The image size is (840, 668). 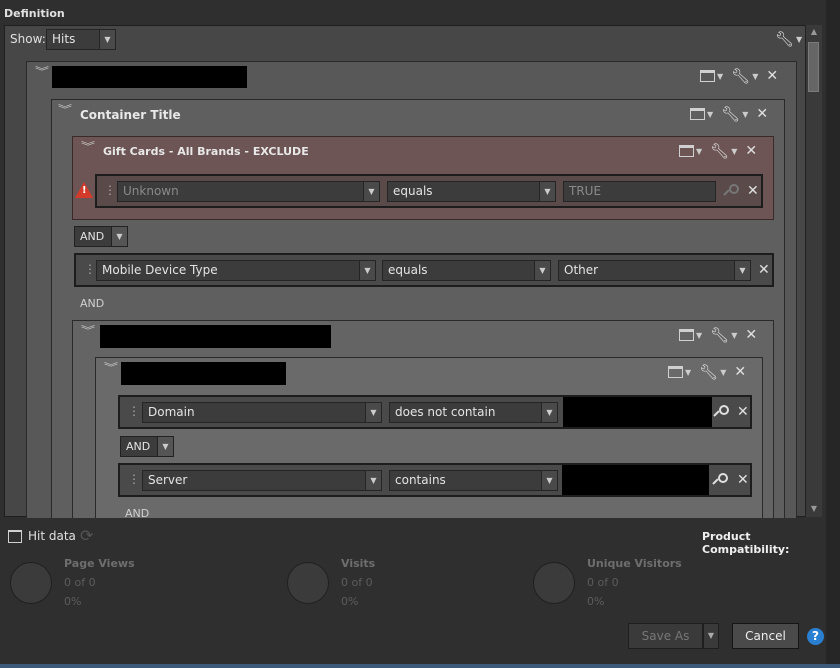 I want to click on help-icon: ?, so click(x=815, y=636).